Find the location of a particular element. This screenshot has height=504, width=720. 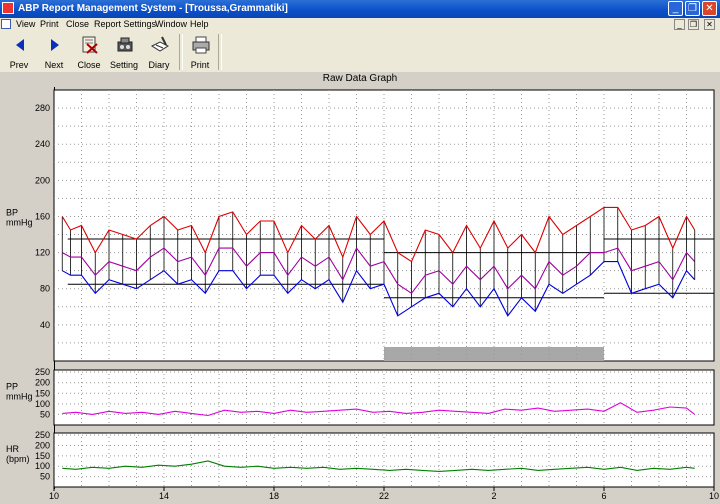

bp-panel-ytick-label: 280 is located at coordinates (42, 108).